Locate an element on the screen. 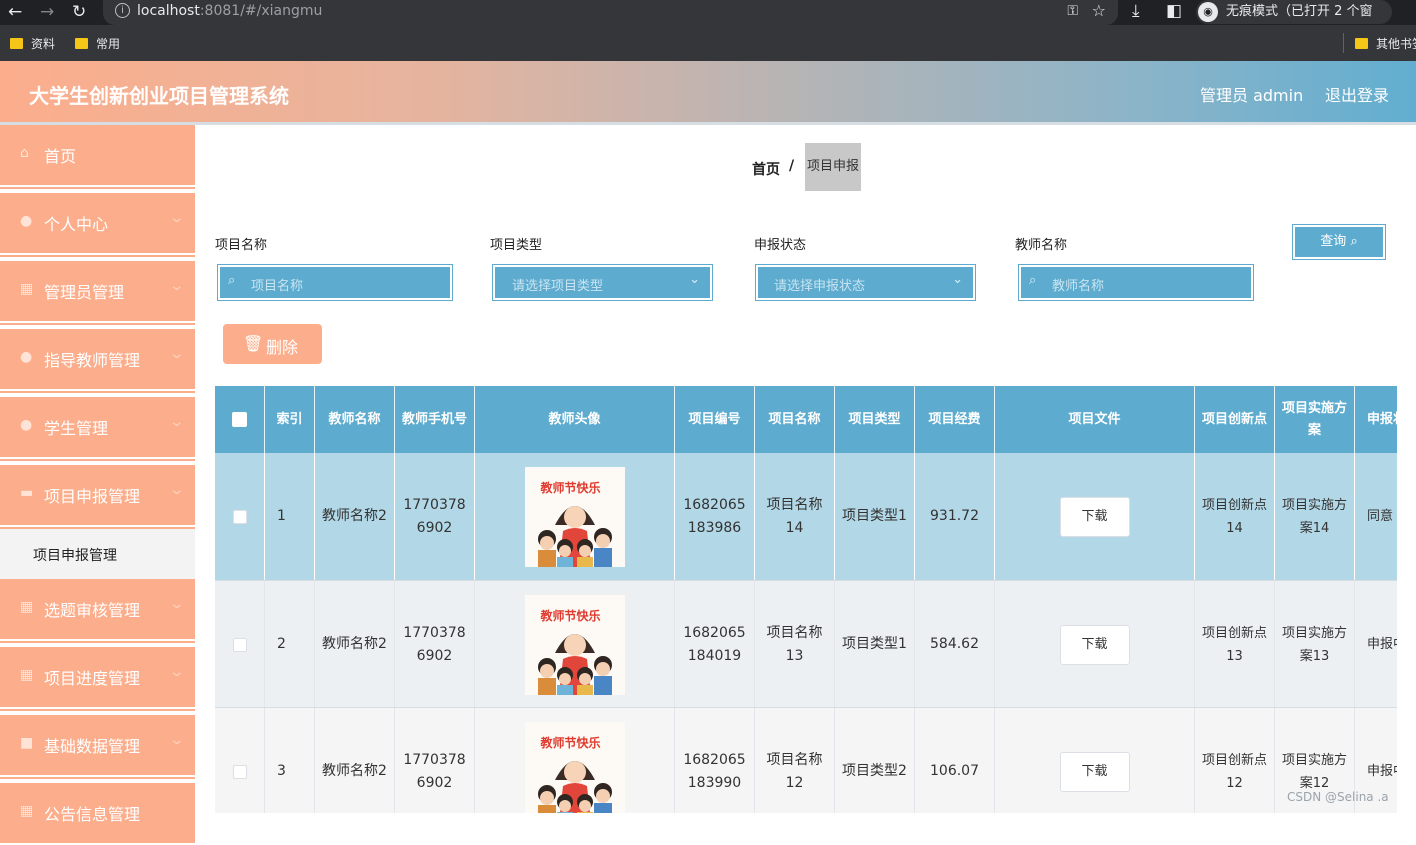  delete-button: 🗑 删除 is located at coordinates (272, 344).